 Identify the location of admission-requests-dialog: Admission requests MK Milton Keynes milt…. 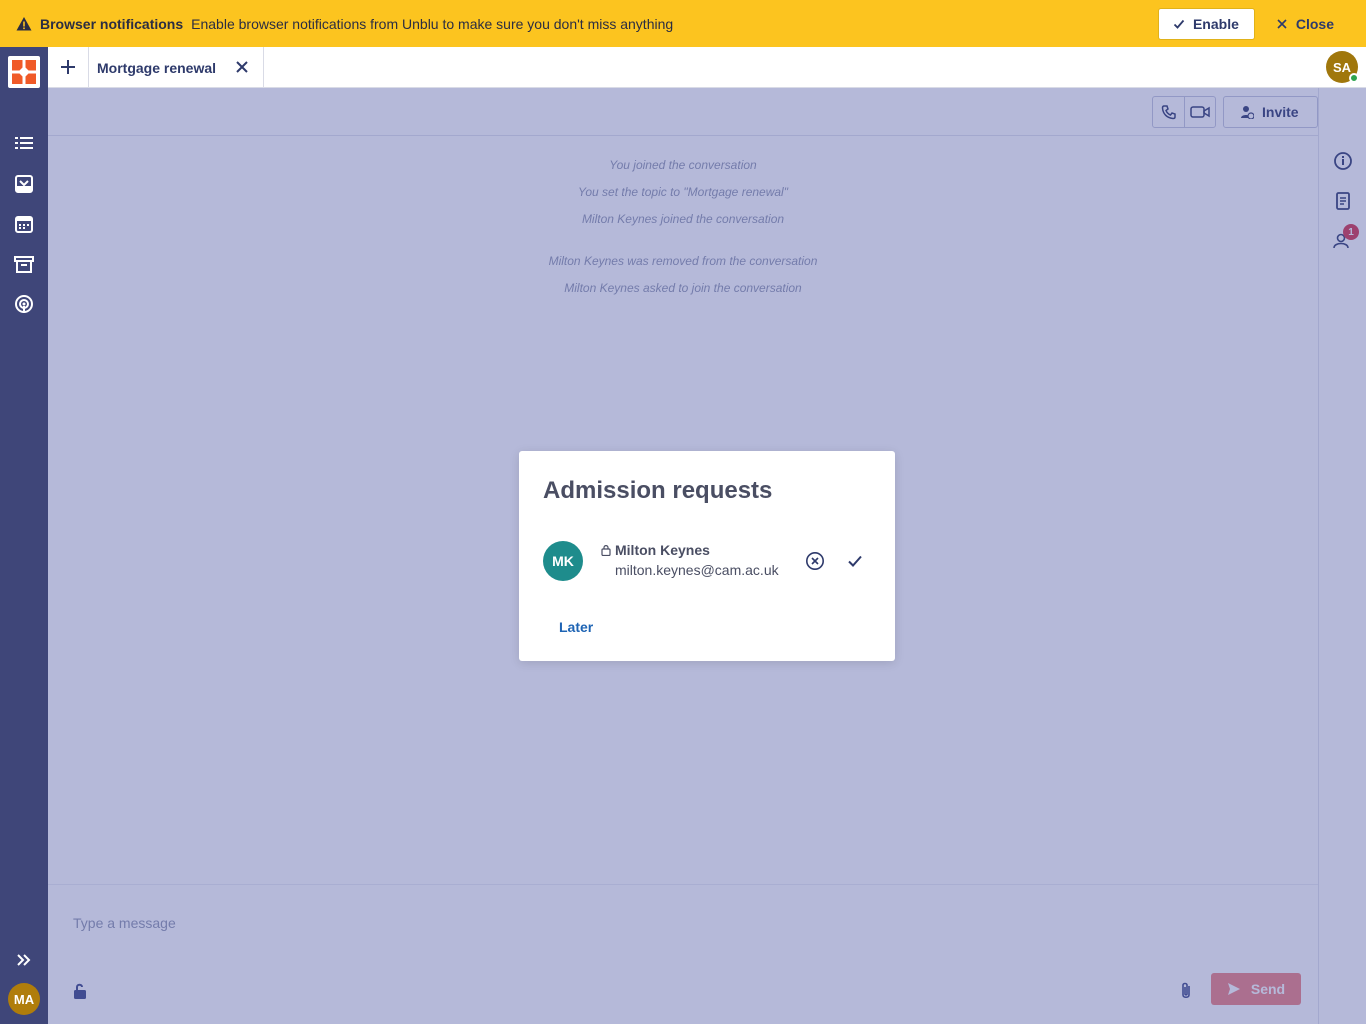
(707, 556).